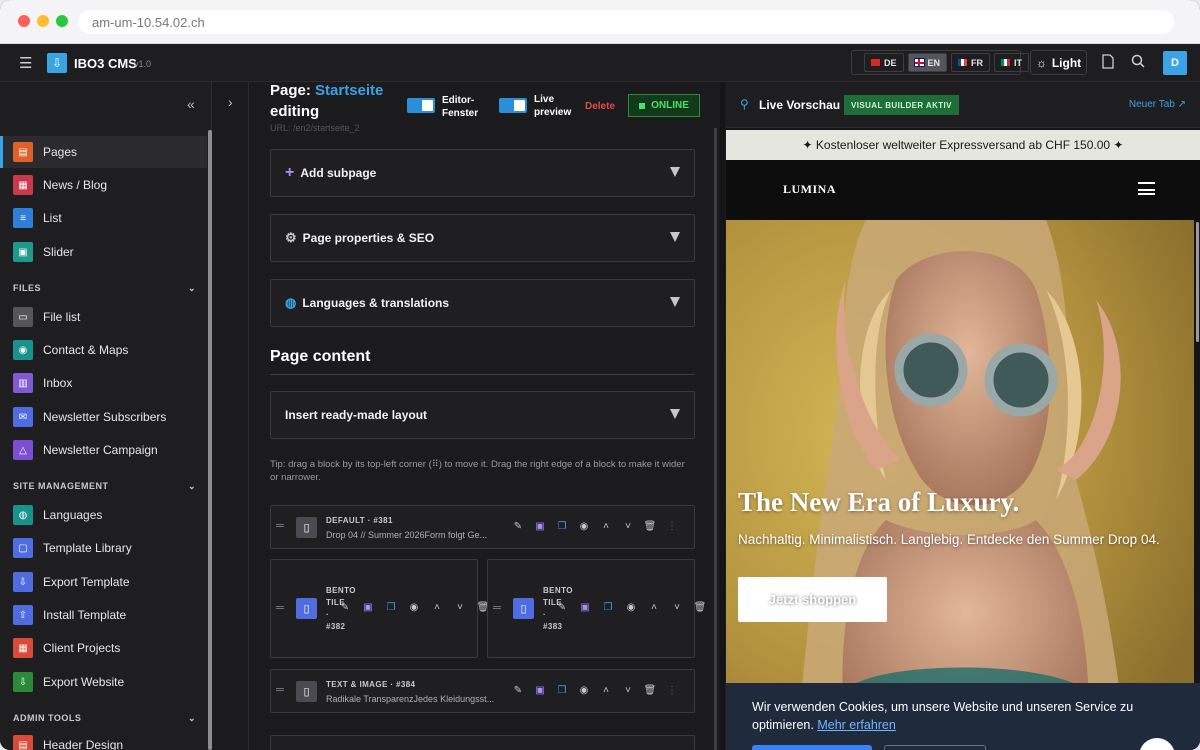 The width and height of the screenshot is (1200, 750). Describe the element at coordinates (103, 152) in the screenshot. I see `sidebar-item-pages: ▤ Pages` at that location.